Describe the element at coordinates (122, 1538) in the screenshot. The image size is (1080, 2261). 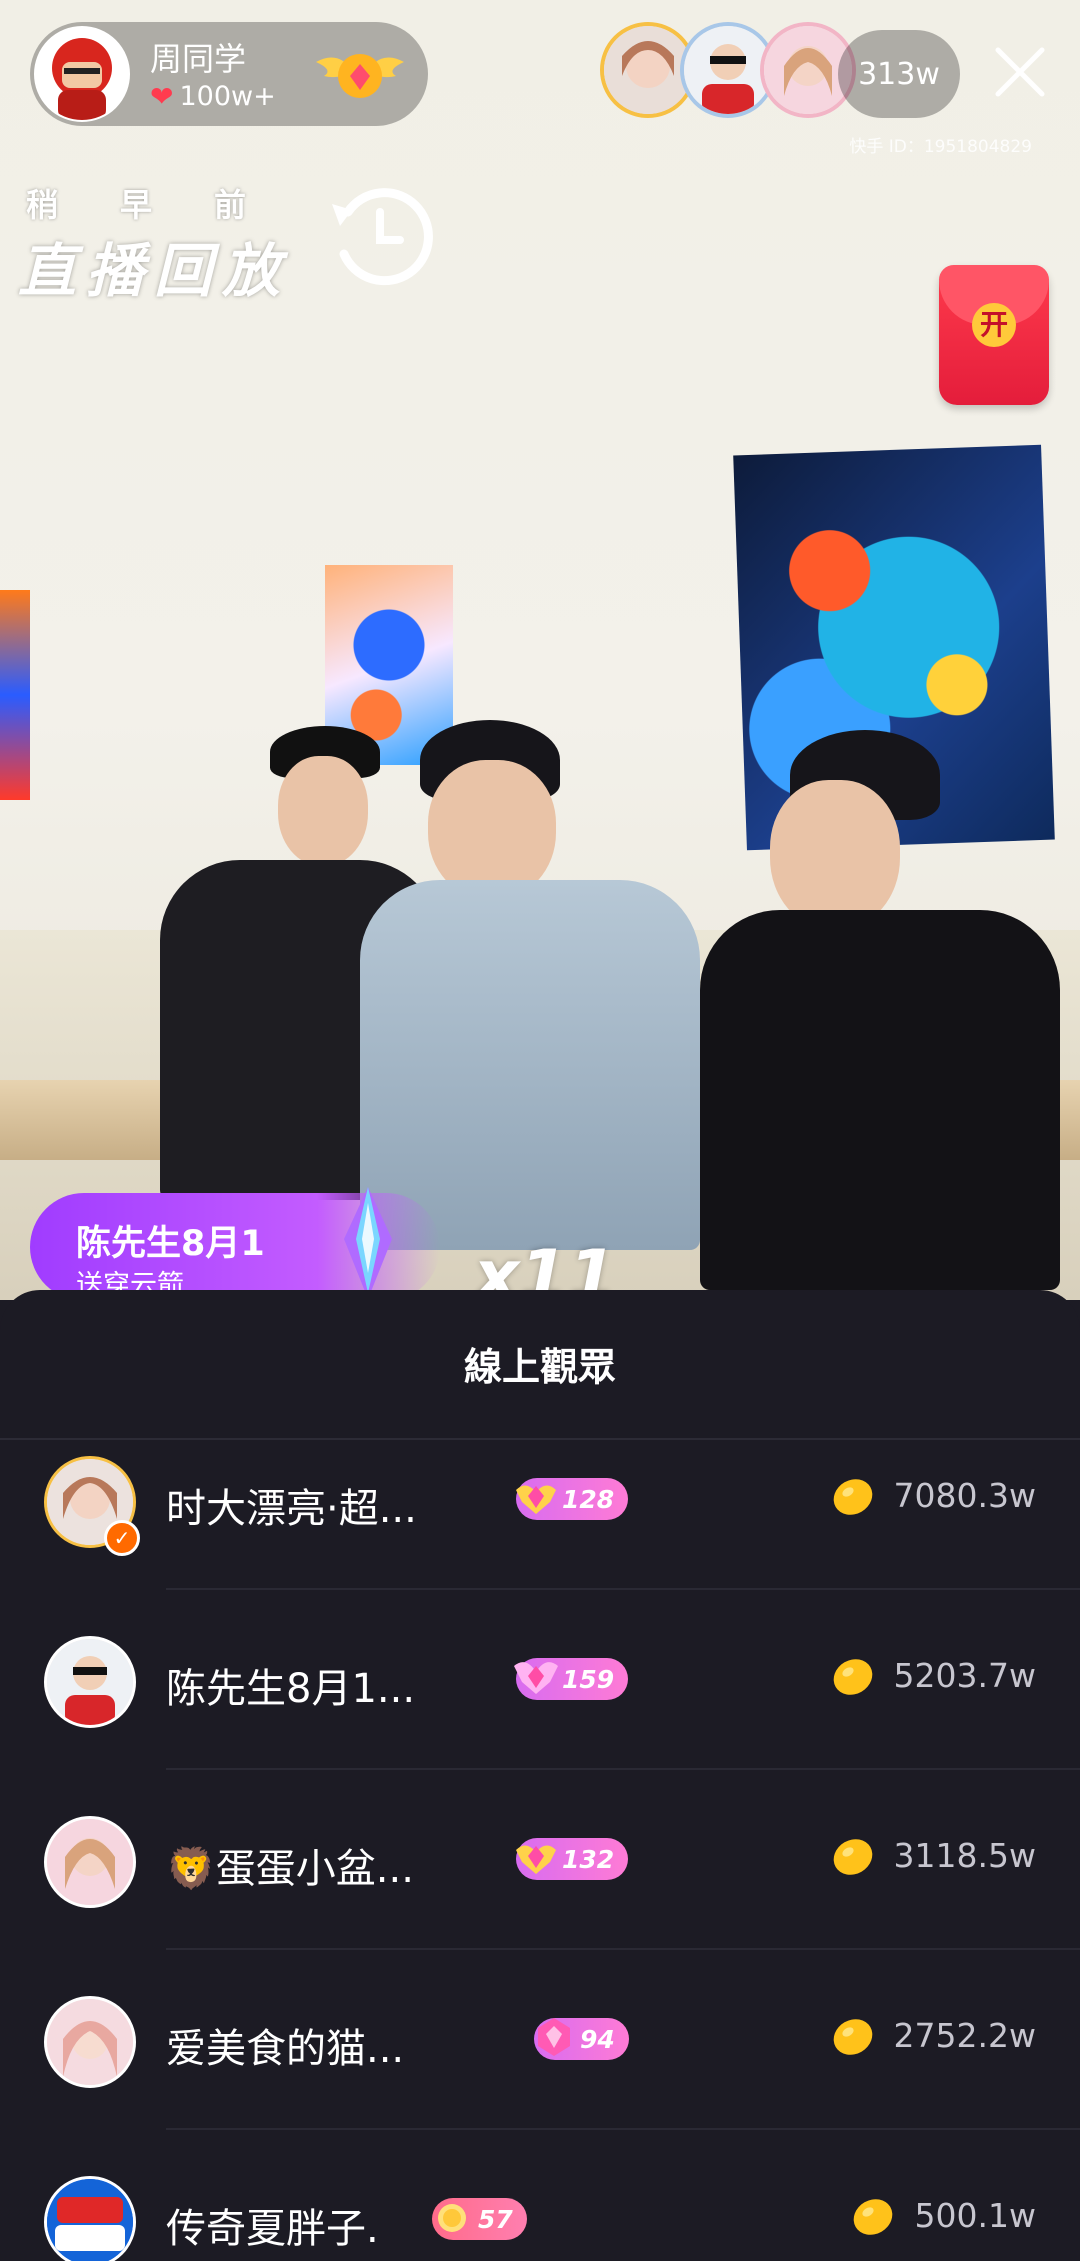
I see `verified-icon: ✓` at that location.